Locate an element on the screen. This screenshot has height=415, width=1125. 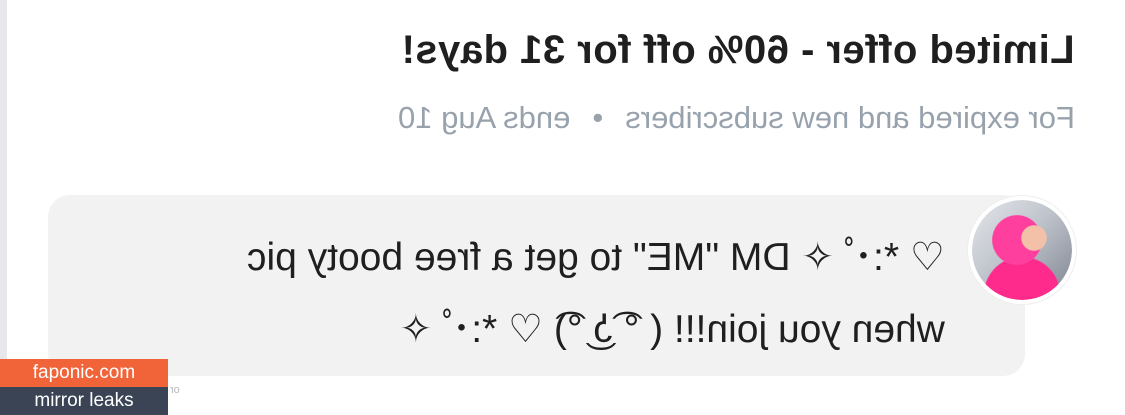
offer-title: Limited offer - 60% off for 31 days! is located at coordinates (738, 50).